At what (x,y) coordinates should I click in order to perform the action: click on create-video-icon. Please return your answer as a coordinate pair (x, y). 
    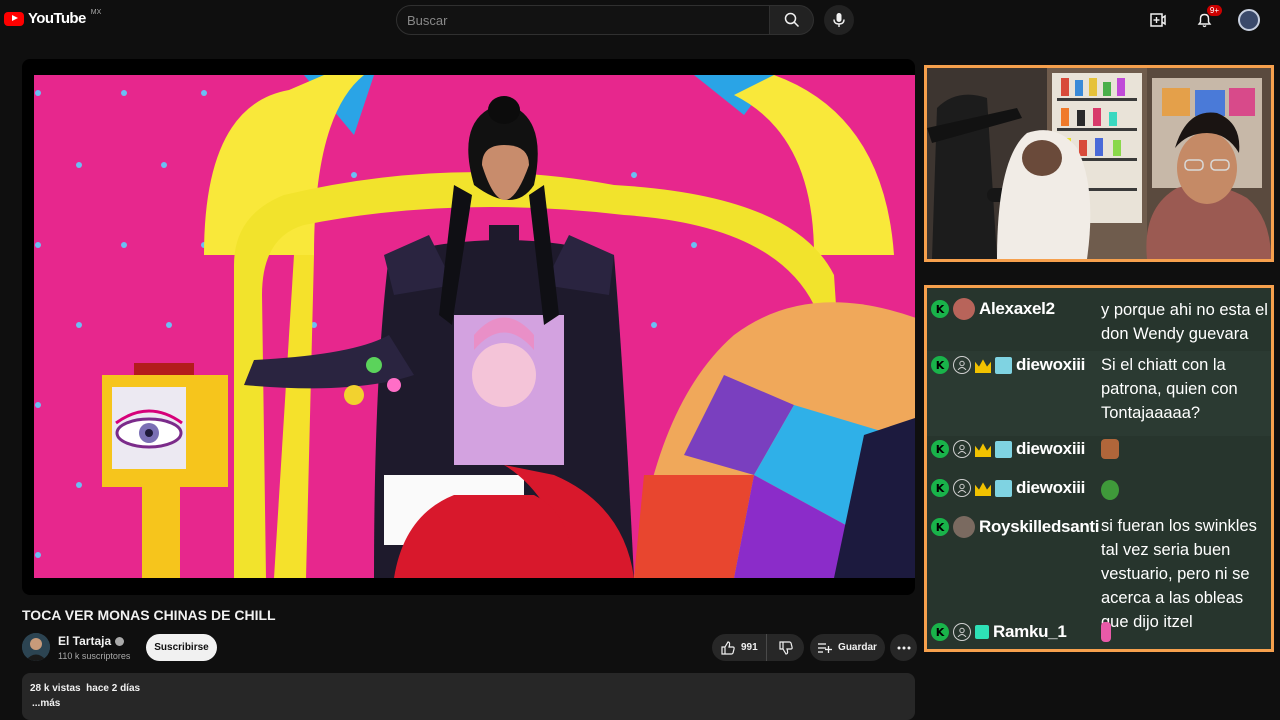
    Looking at the image, I should click on (1158, 20).